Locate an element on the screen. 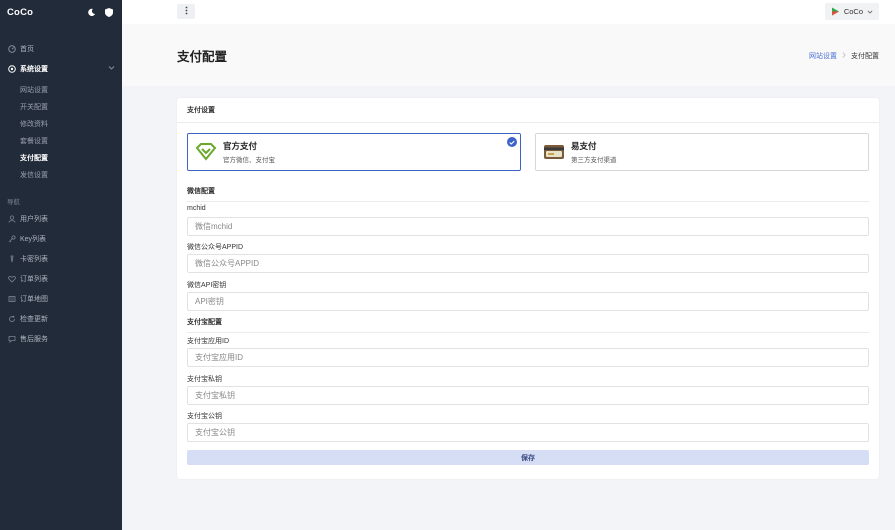 The image size is (895, 530). wechat-section-title: 微信配置 is located at coordinates (528, 194).